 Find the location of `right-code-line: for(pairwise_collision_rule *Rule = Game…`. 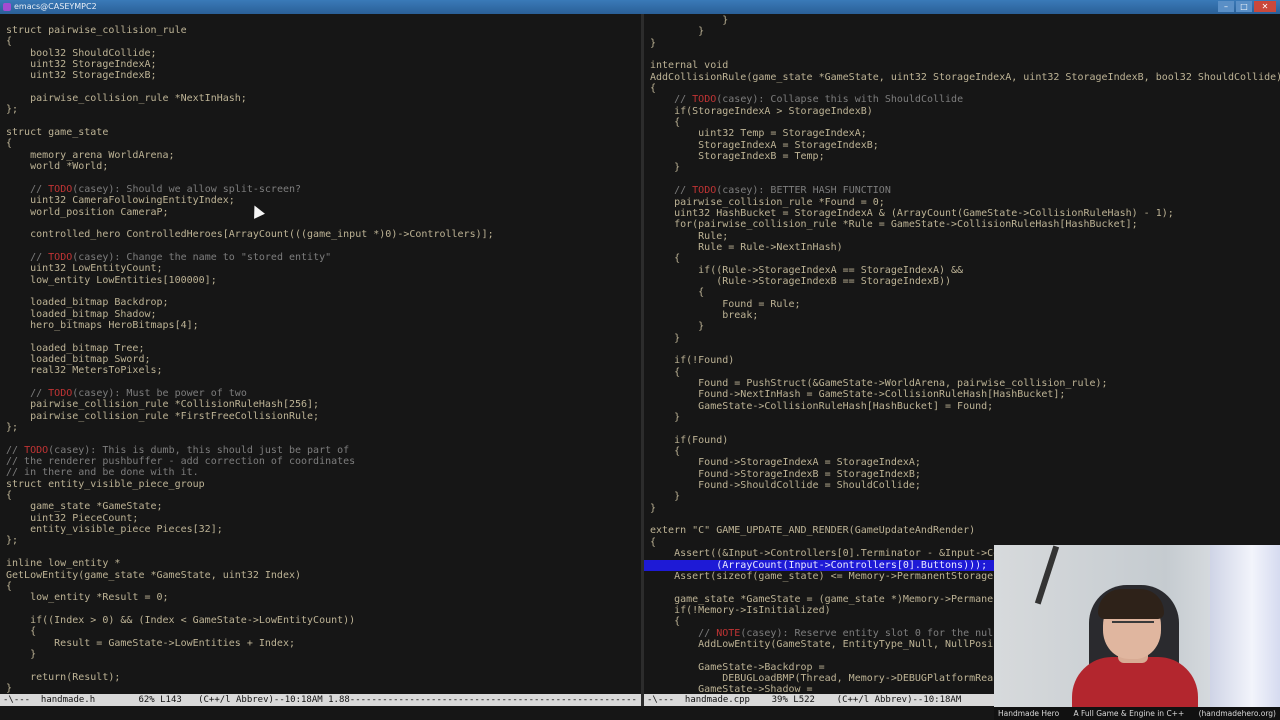

right-code-line: for(pairwise_collision_rule *Rule = Game… is located at coordinates (962, 224).